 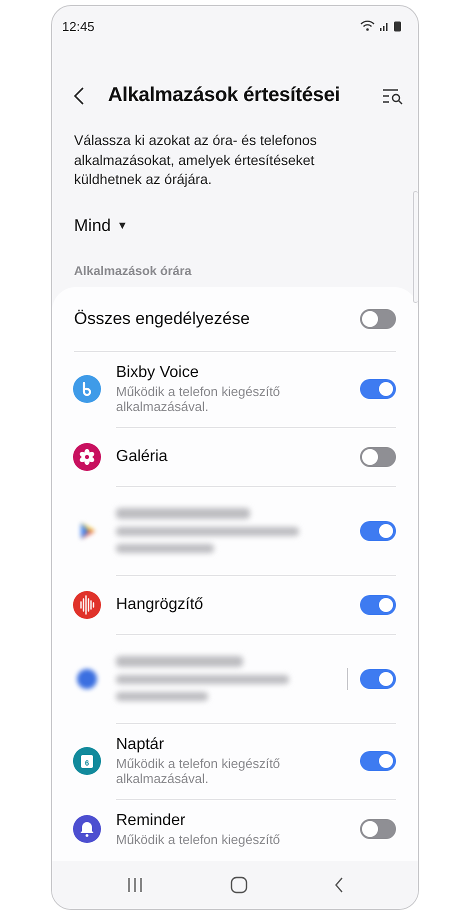 What do you see at coordinates (199, 839) in the screenshot?
I see `app-subtitle: Működik a telefon kiegészítő` at bounding box center [199, 839].